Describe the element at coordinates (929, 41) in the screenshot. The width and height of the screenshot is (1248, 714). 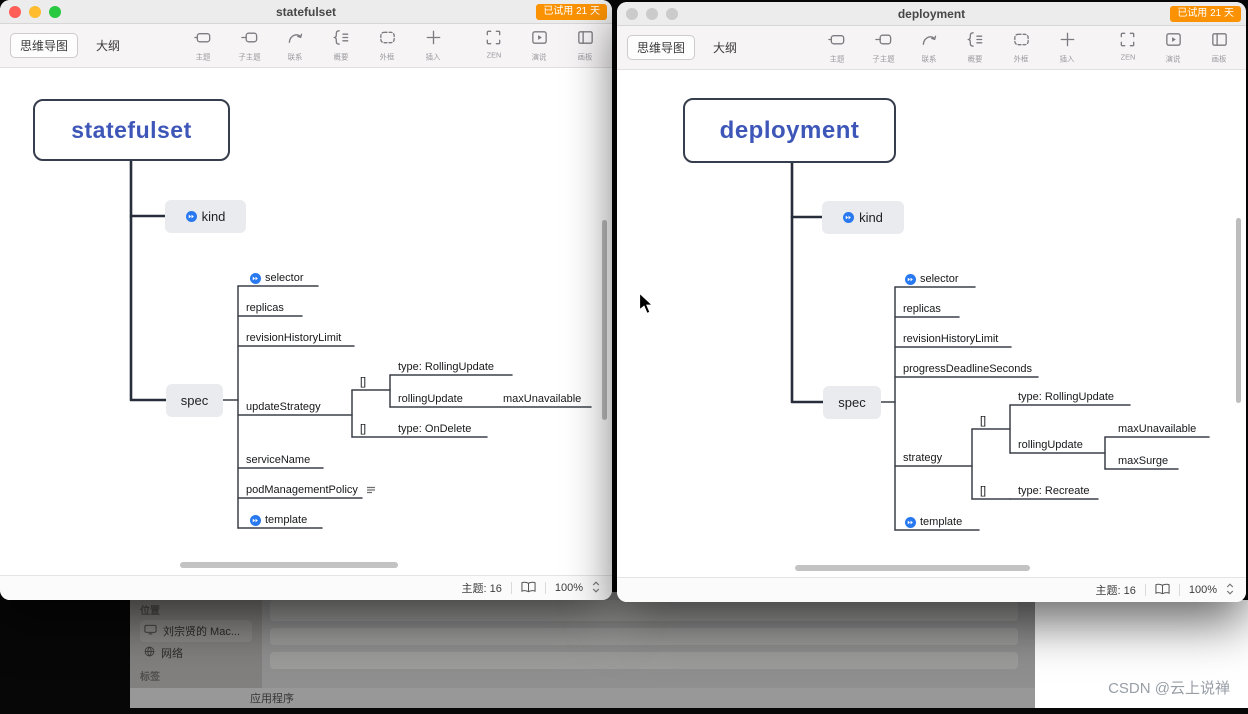
I see `relationship-icon` at that location.